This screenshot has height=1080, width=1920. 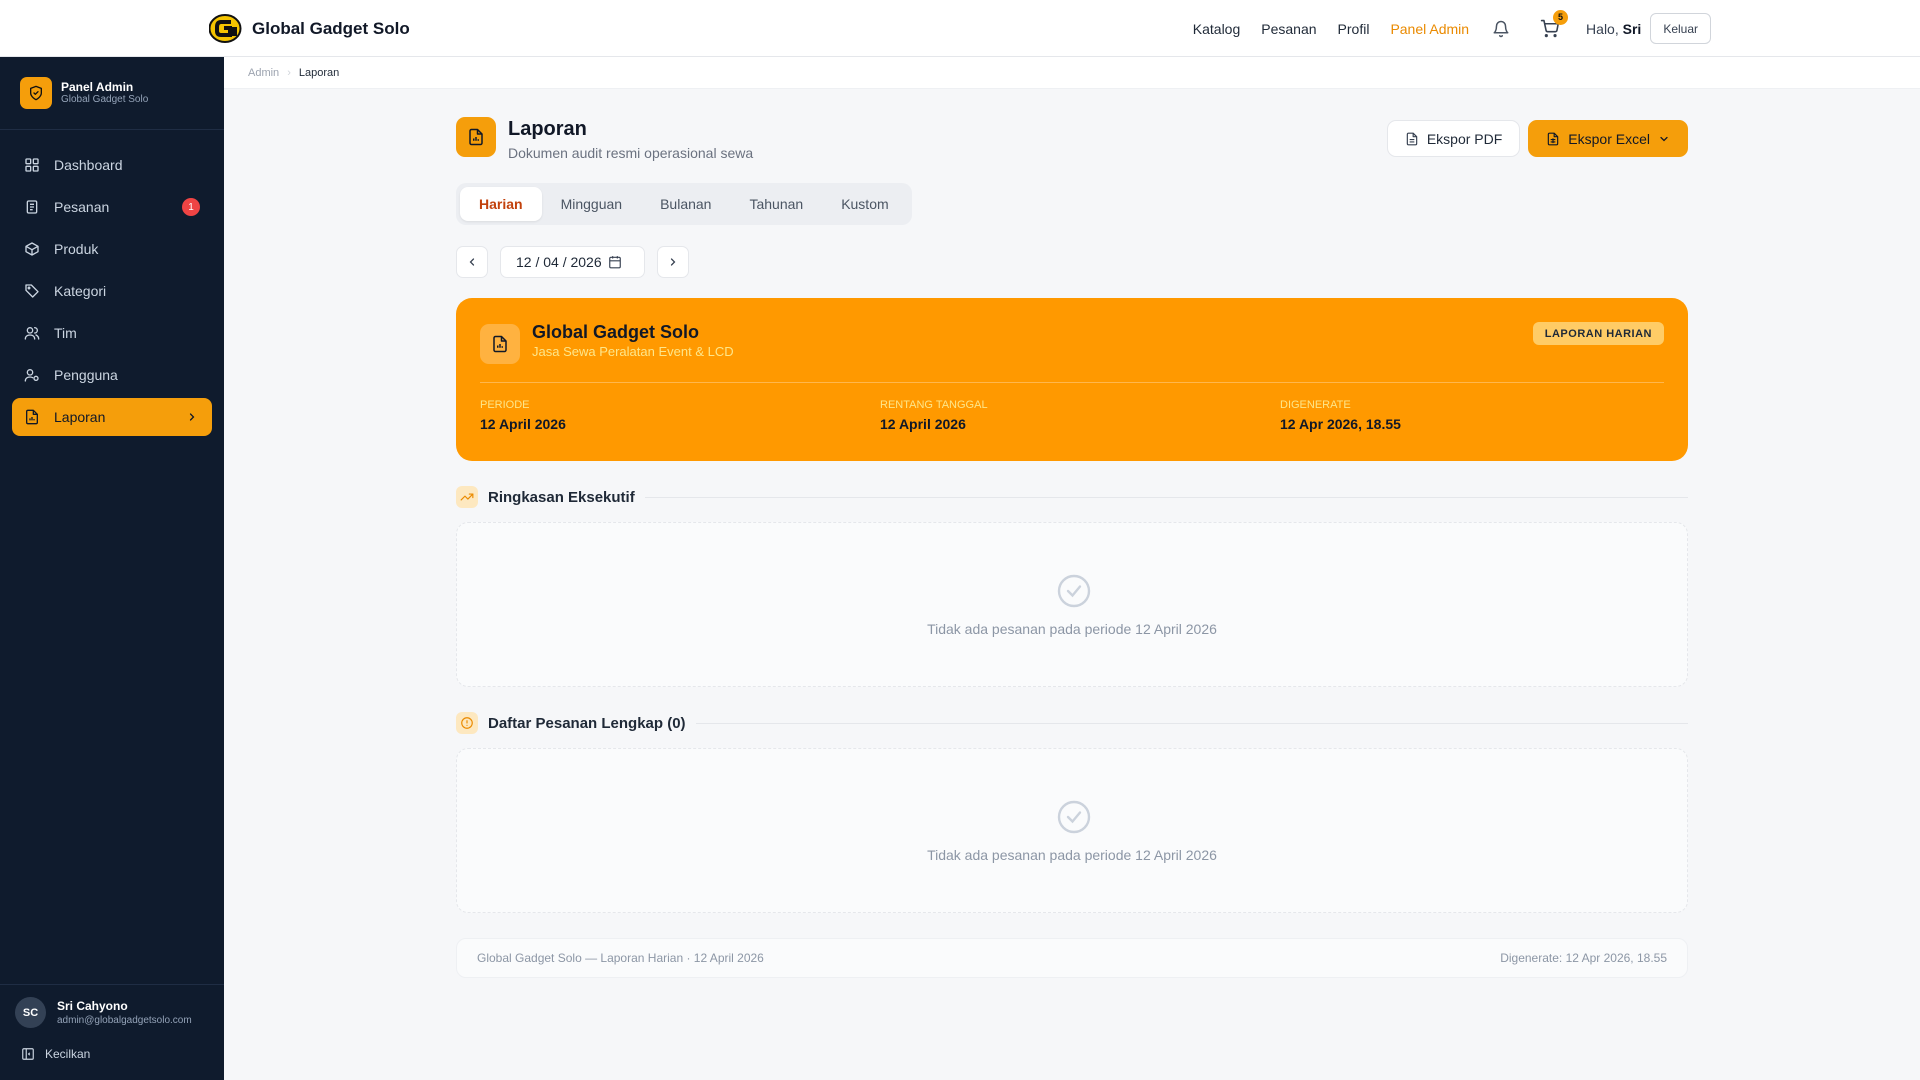 I want to click on sidebar-header: Panel Admin Global Gadget Solo, so click(x=112, y=93).